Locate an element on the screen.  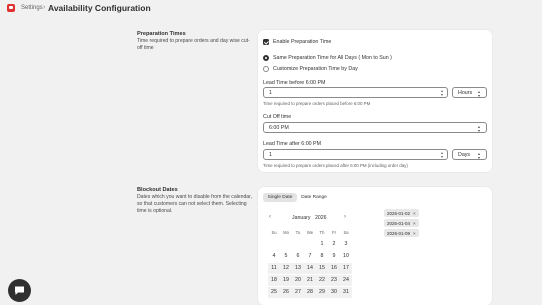
calendar-day: 20 is located at coordinates (298, 280).